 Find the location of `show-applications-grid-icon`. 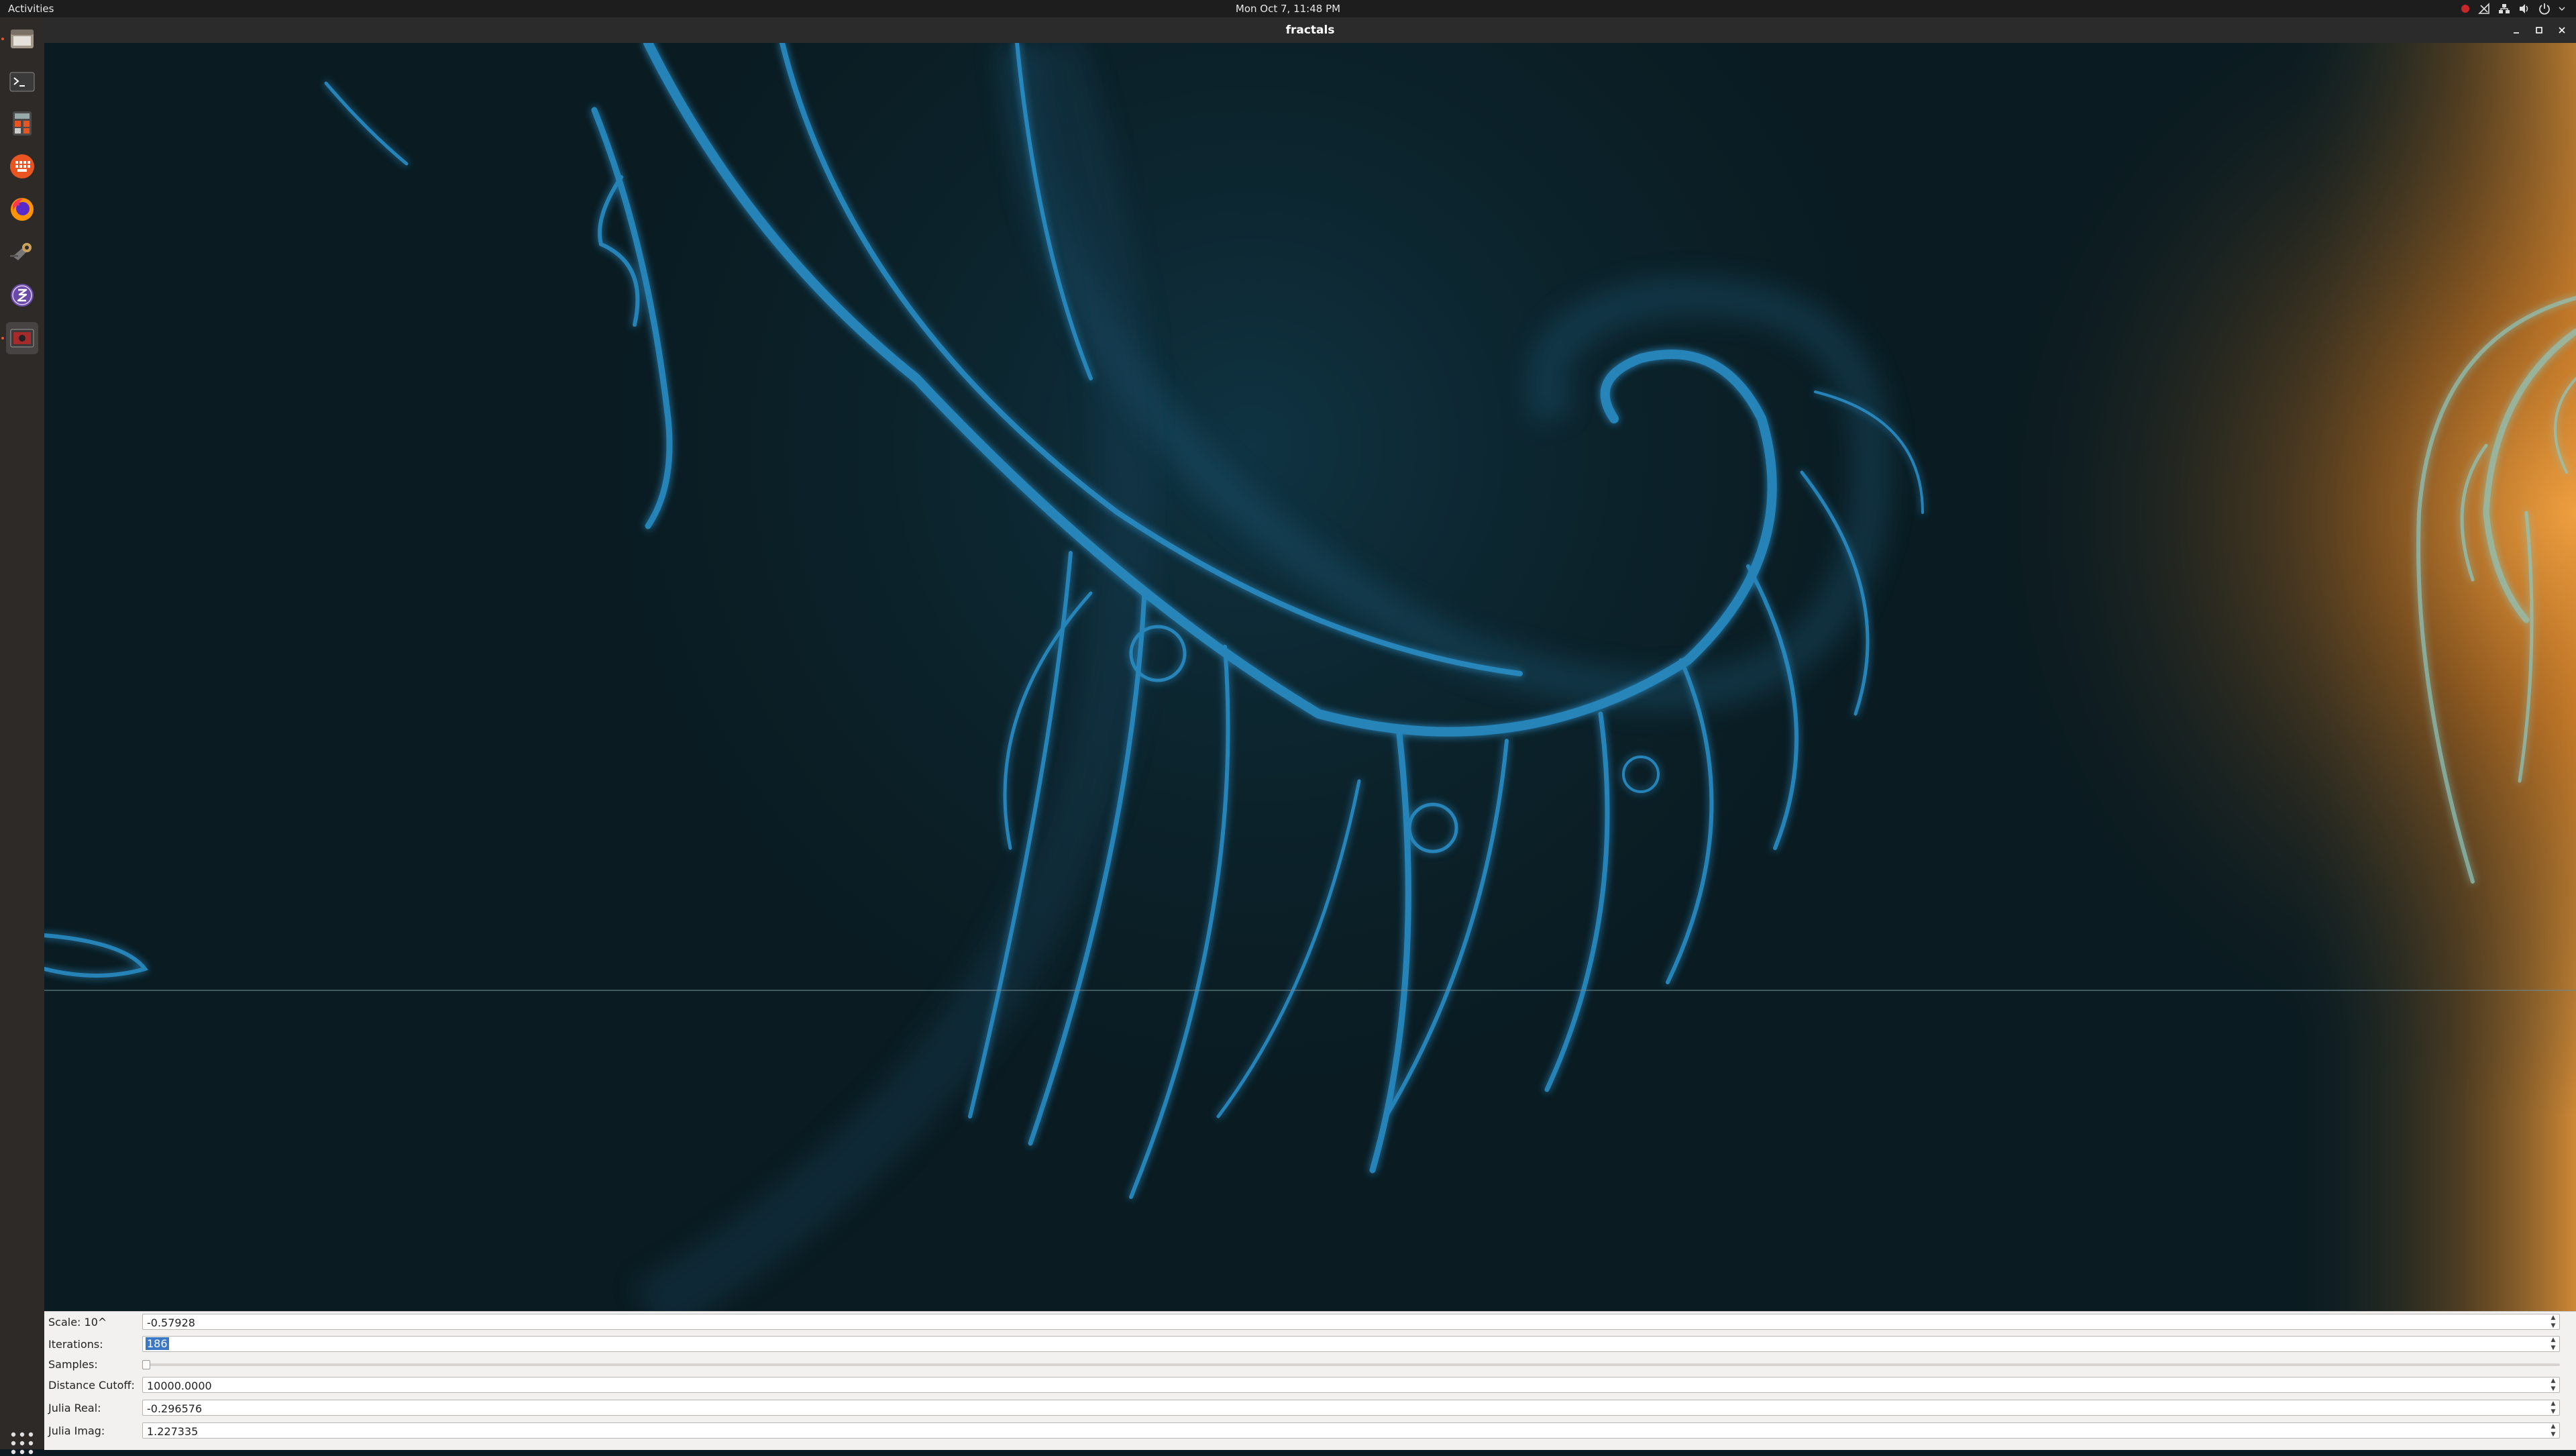

show-applications-grid-icon is located at coordinates (22, 1444).